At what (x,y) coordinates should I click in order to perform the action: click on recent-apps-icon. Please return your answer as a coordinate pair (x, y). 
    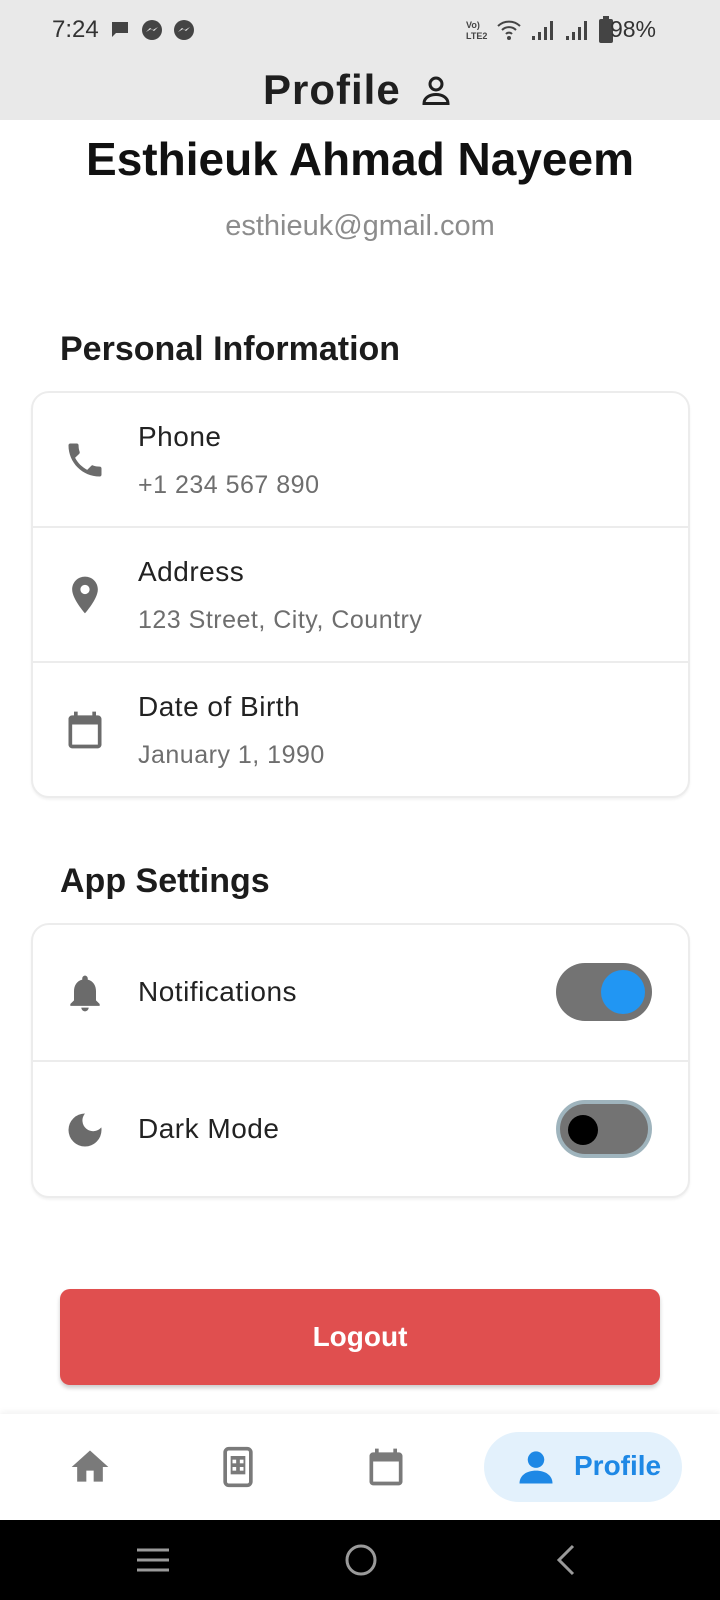
    Looking at the image, I should click on (153, 1560).